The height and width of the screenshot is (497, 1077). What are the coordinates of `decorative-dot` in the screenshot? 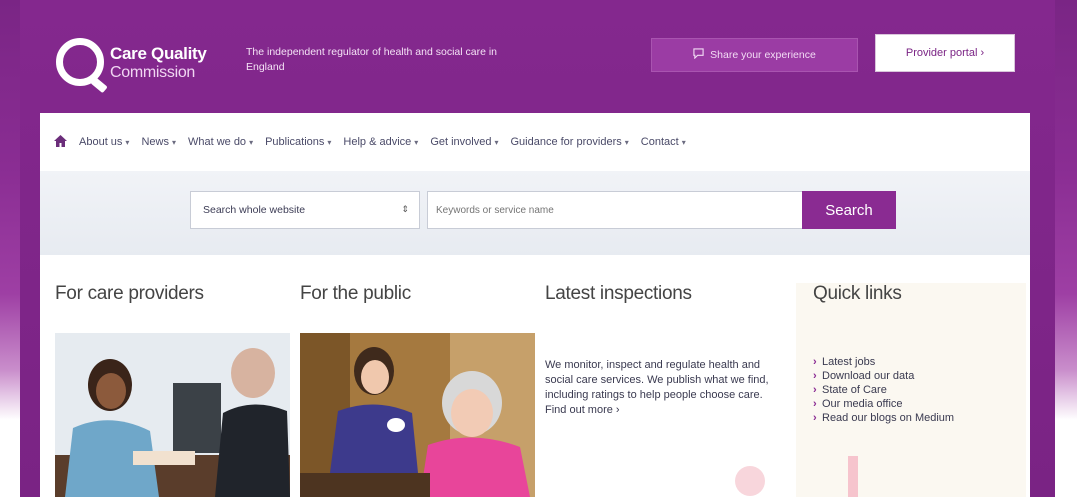 It's located at (750, 481).